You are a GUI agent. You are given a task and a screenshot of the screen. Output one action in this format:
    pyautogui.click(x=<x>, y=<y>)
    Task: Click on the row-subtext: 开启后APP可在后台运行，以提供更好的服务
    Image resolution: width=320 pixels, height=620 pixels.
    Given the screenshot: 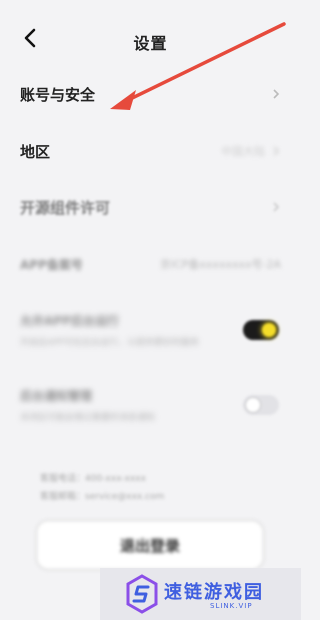 What is the action you would take?
    pyautogui.click(x=110, y=343)
    